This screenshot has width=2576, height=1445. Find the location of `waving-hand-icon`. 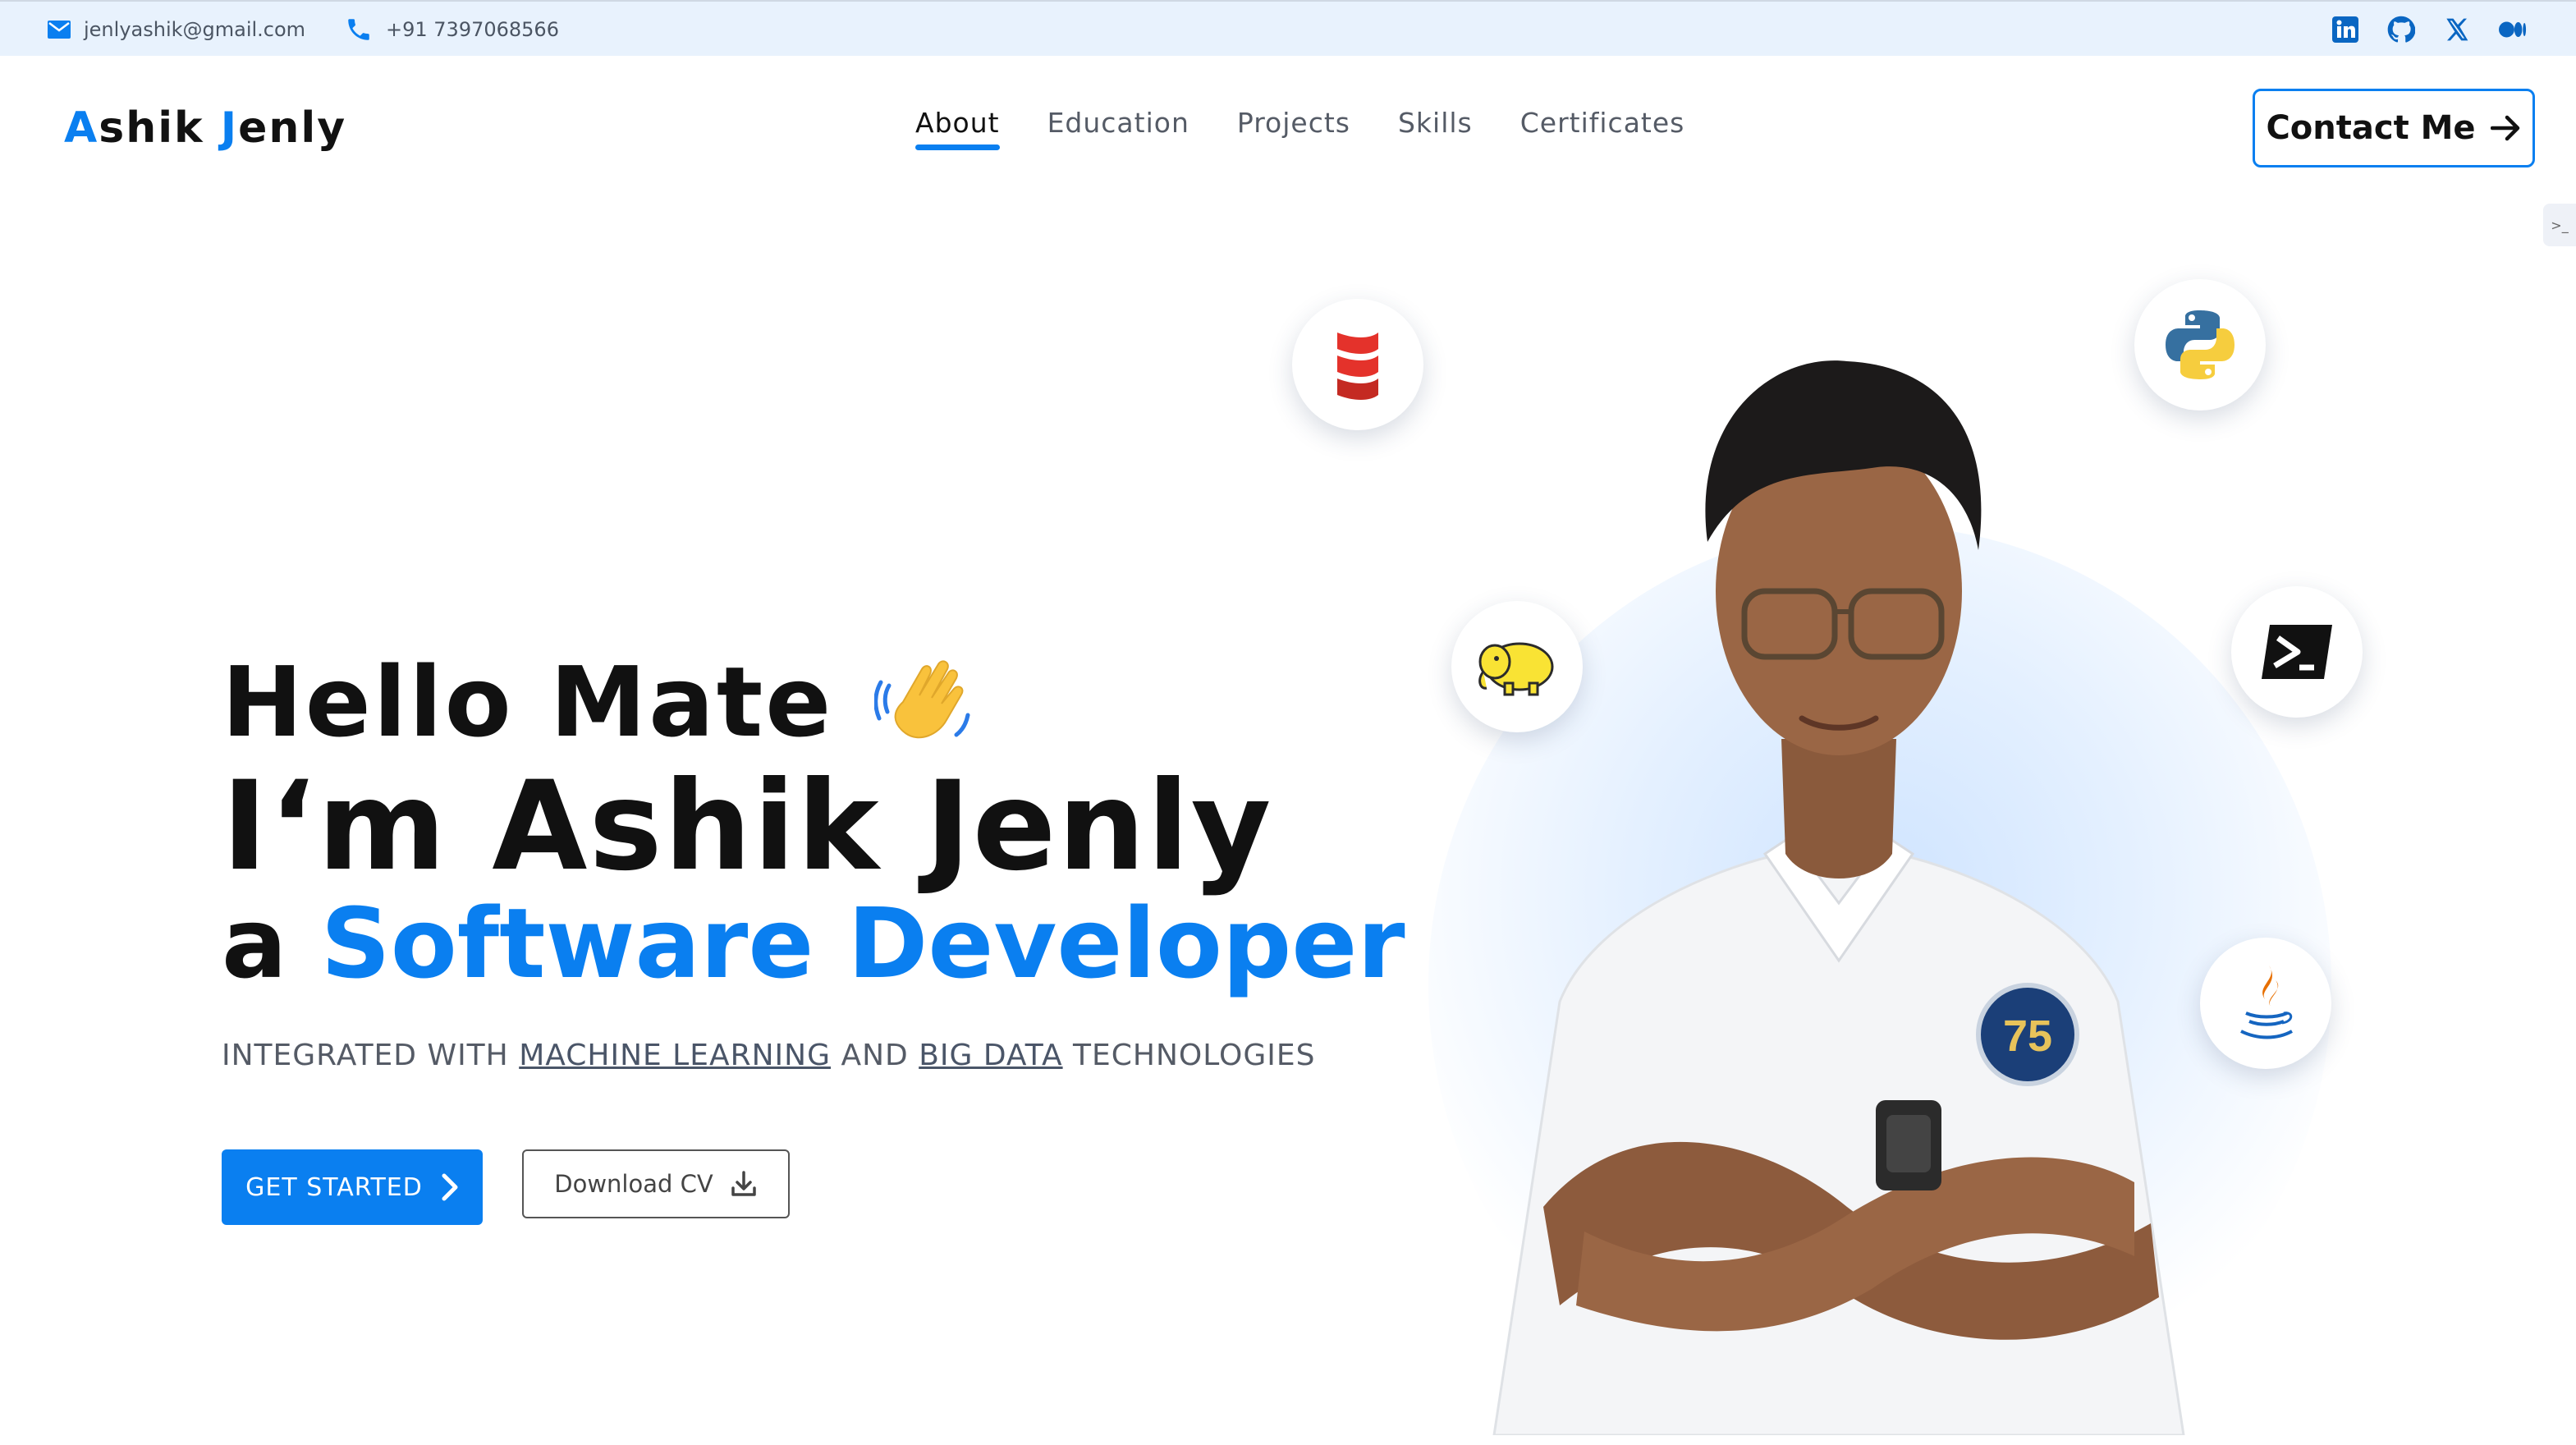

waving-hand-icon is located at coordinates (922, 699).